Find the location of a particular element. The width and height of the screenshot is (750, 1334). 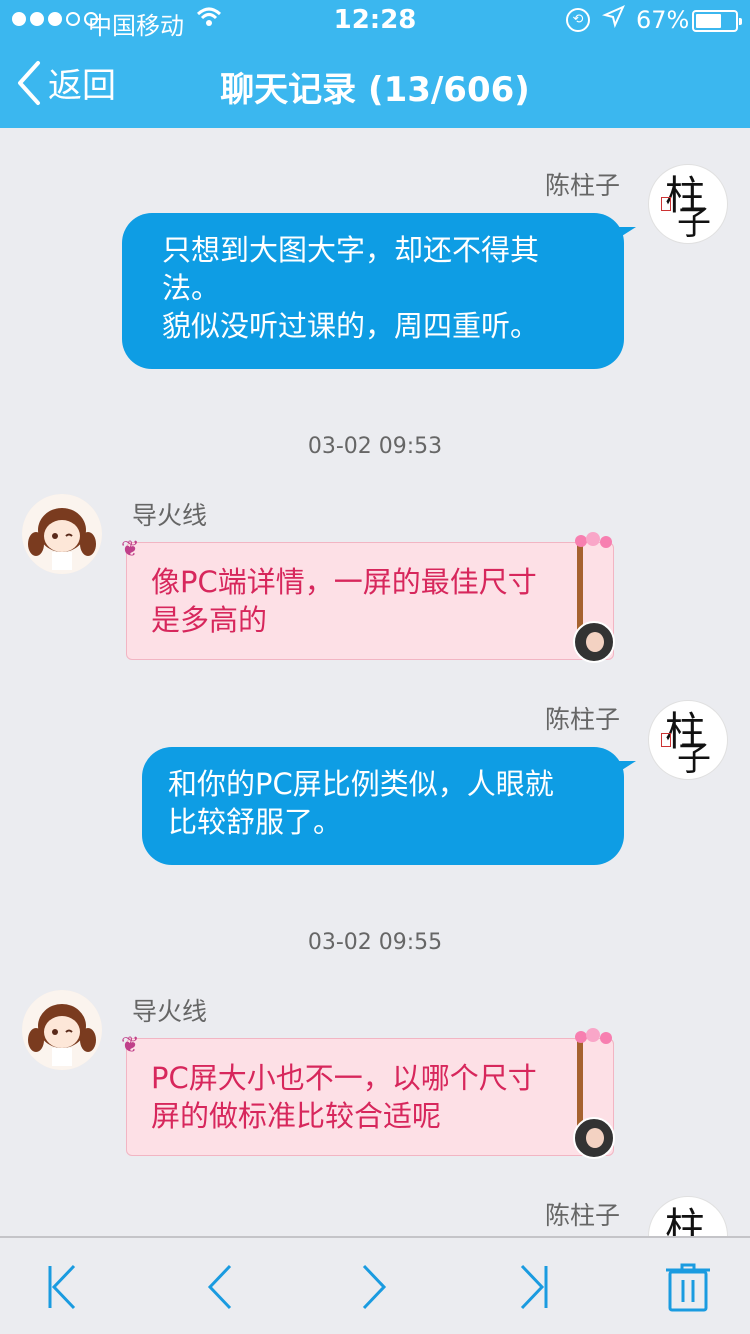

first-page-button is located at coordinates (64, 1287).